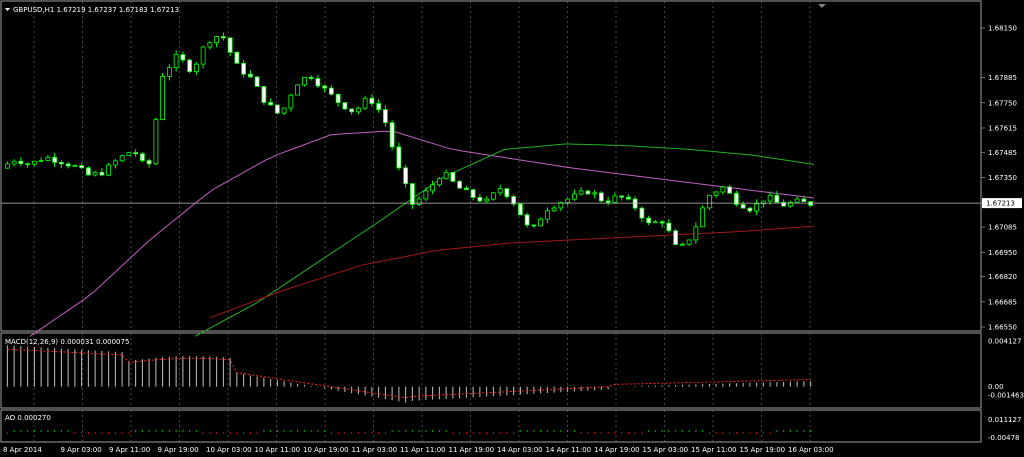  I want to click on time-label: 11 Apr 19:00, so click(472, 450).